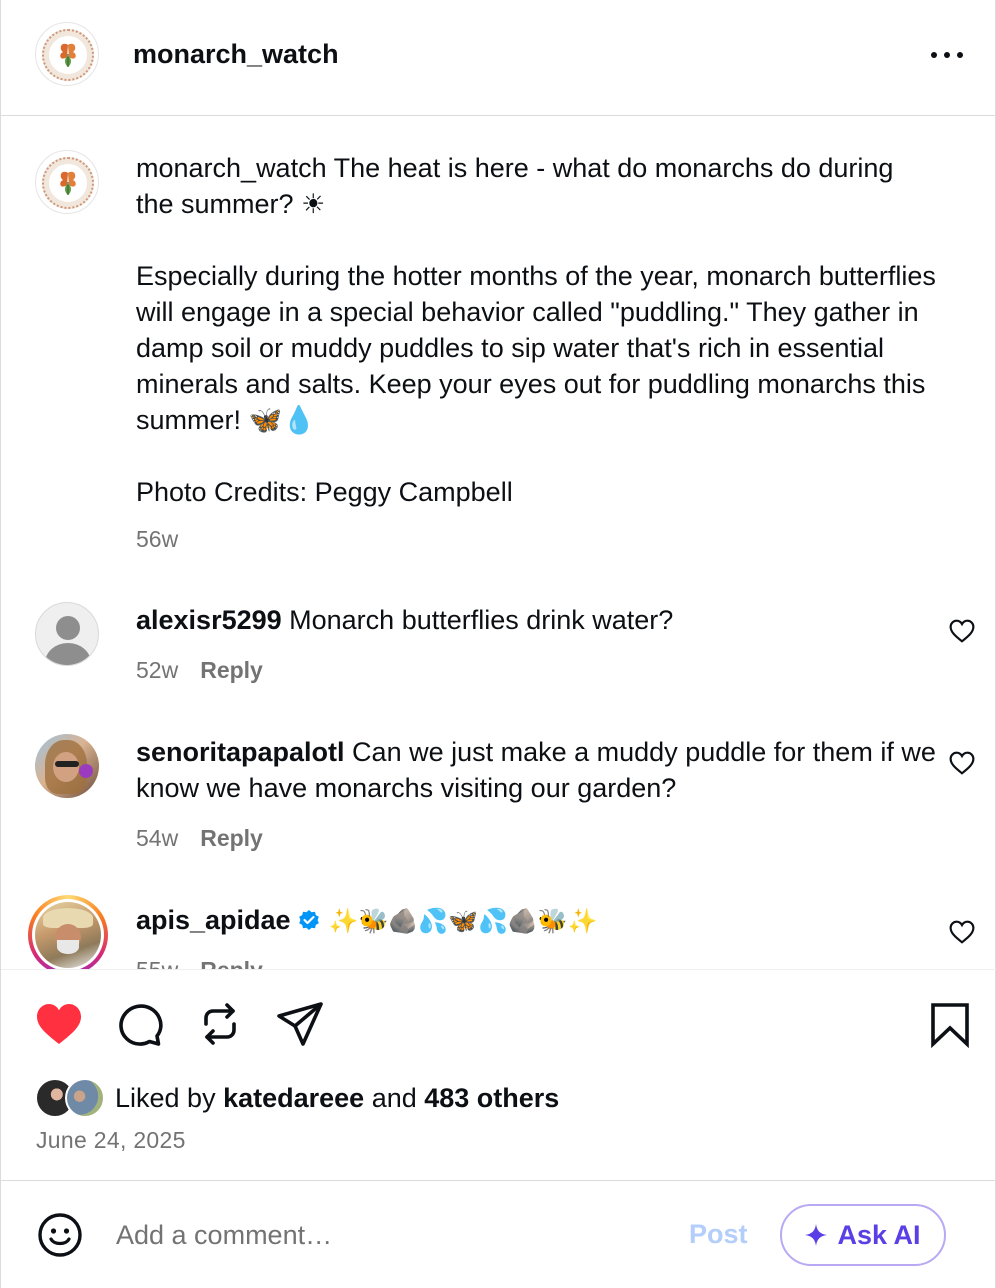  I want to click on comment-body: ✨🐝🪨💦🦋💦🪨🐝✨, so click(463, 921).